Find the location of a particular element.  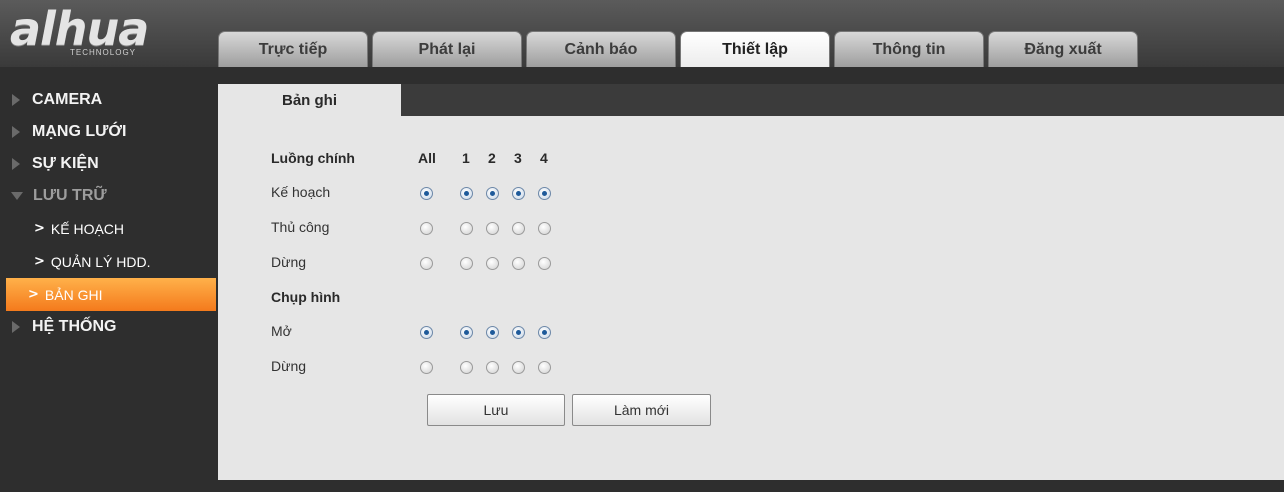

tab-live: Trực tiếp is located at coordinates (293, 49).